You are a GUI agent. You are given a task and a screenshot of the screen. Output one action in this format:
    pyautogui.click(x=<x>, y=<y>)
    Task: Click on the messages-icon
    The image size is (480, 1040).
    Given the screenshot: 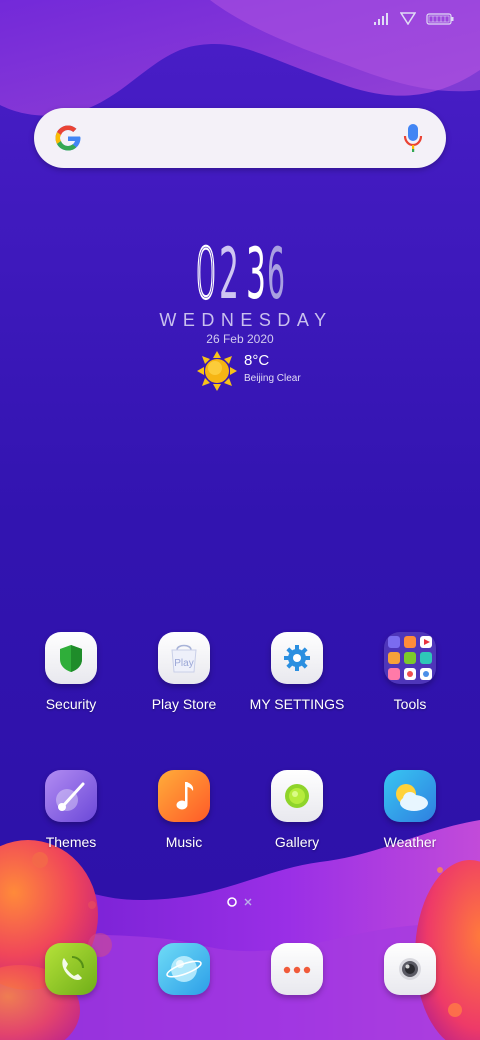 What is the action you would take?
    pyautogui.click(x=297, y=969)
    